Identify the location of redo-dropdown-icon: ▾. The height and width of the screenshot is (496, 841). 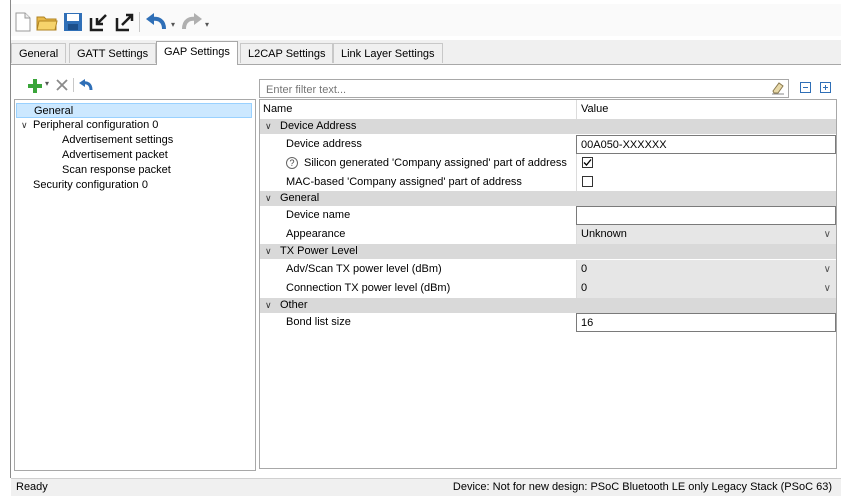
(207, 24).